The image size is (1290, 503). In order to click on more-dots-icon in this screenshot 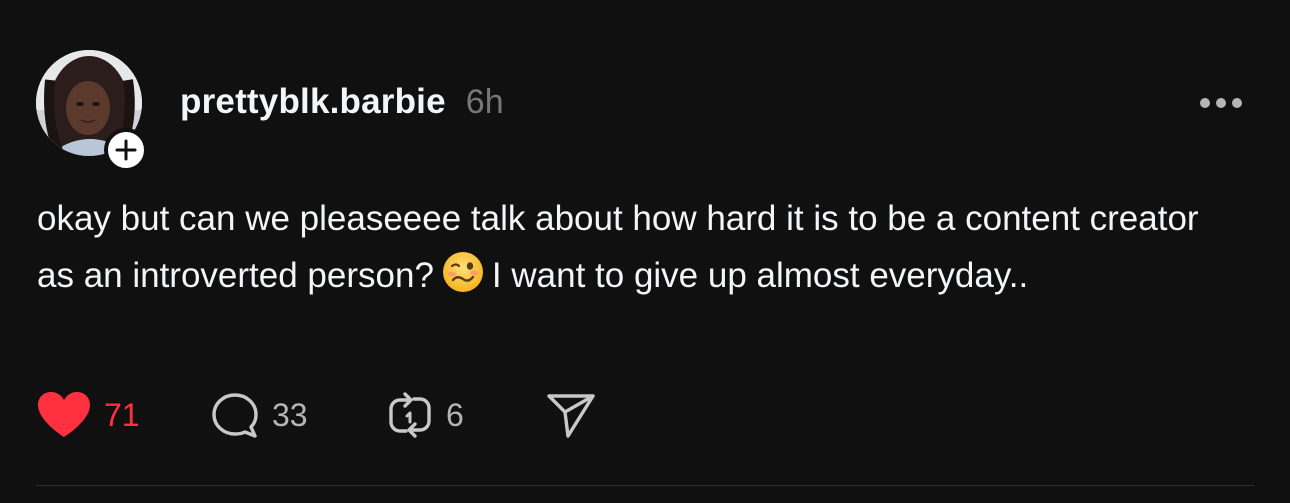, I will do `click(1221, 103)`.